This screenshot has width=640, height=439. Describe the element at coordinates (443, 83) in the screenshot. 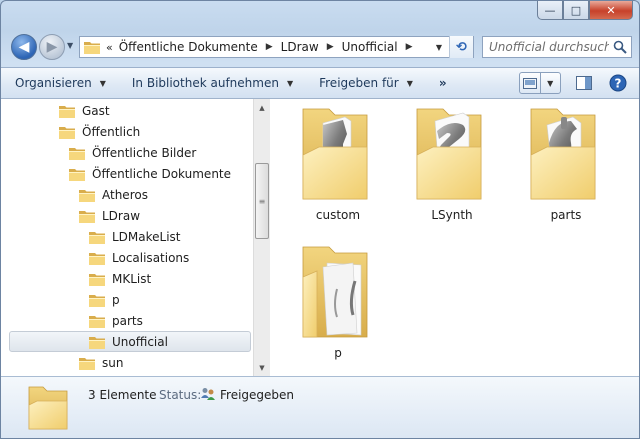

I see `more-commands-button: »` at that location.